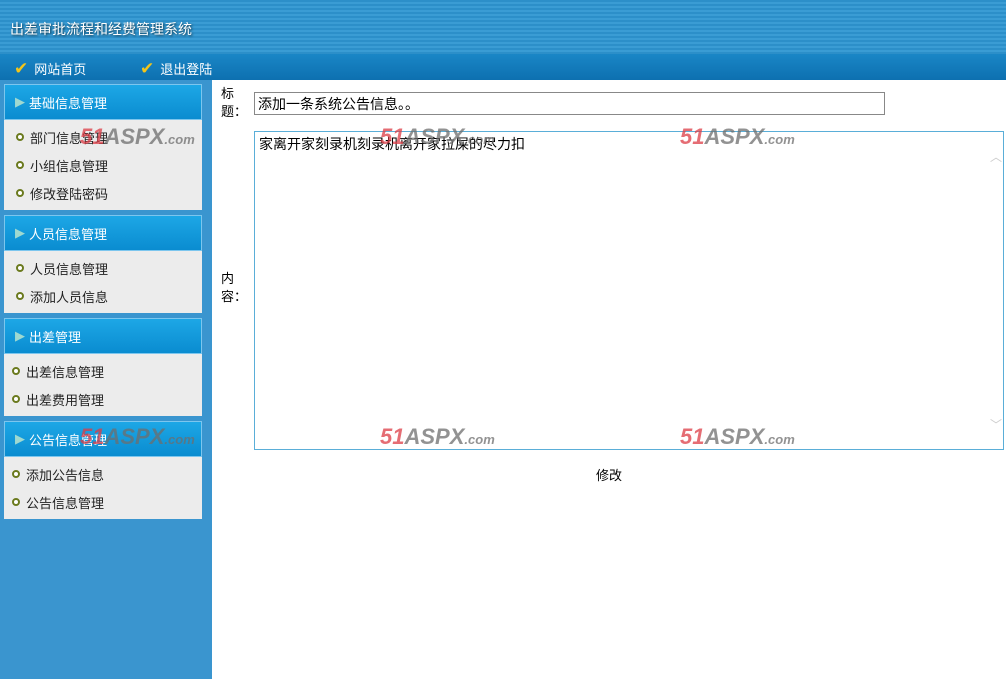  Describe the element at coordinates (101, 30) in the screenshot. I see `app-title: 出差审批流程和经费管理系统` at that location.